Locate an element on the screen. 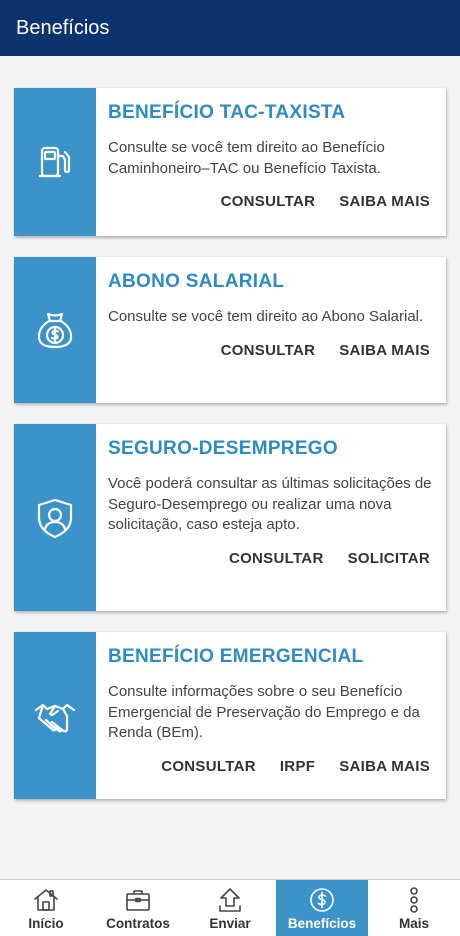  card-title: SEGURO-DESEMPREGO is located at coordinates (223, 448).